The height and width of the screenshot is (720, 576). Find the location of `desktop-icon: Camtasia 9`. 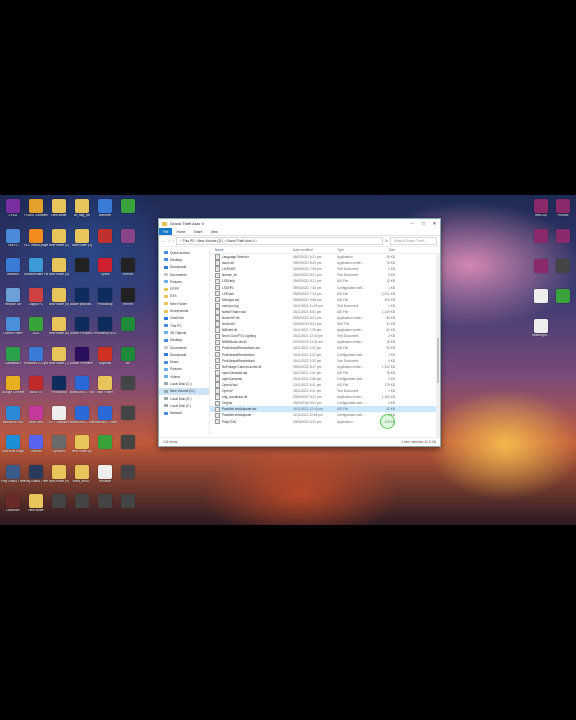

desktop-icon: Camtasia 9 is located at coordinates (13, 356).